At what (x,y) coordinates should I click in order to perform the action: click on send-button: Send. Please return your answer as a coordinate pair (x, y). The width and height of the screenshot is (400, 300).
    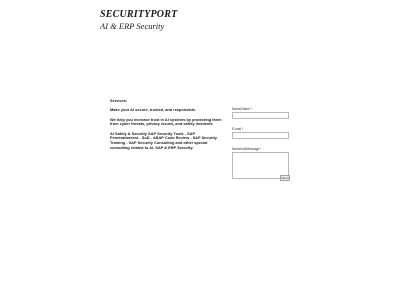
    Looking at the image, I should click on (285, 178).